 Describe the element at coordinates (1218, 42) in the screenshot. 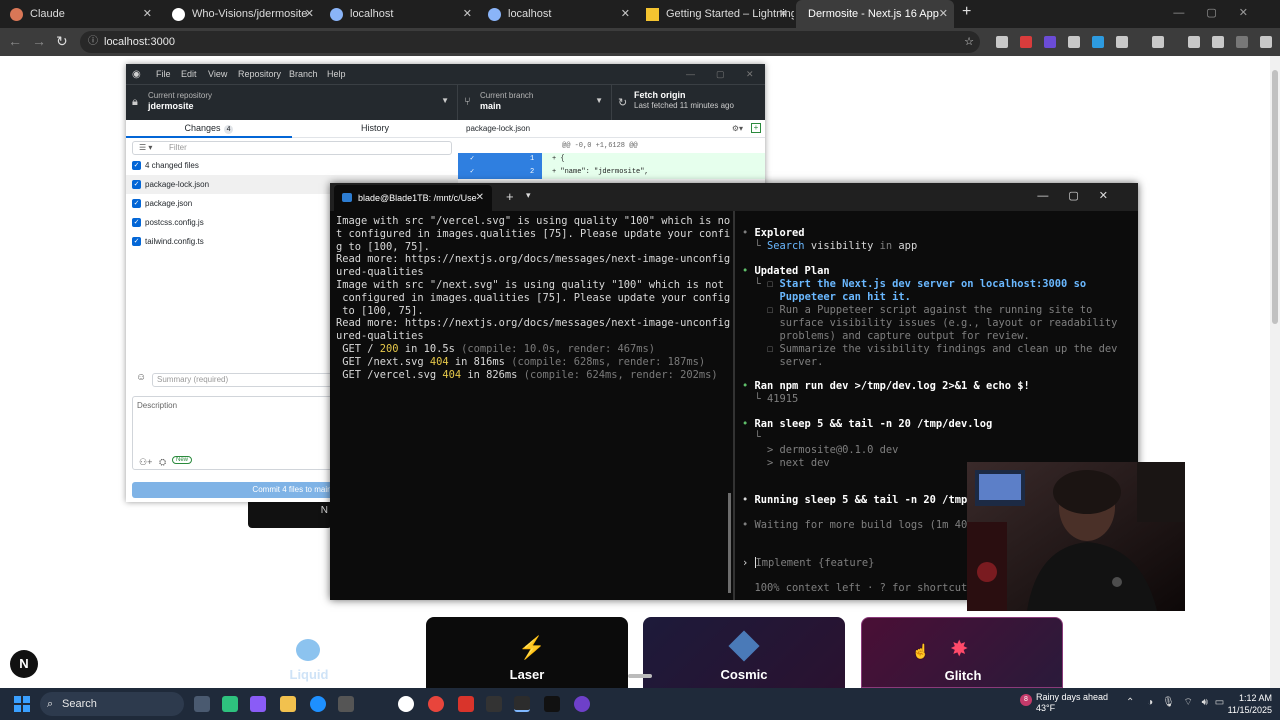

I see `menu-icon` at that location.